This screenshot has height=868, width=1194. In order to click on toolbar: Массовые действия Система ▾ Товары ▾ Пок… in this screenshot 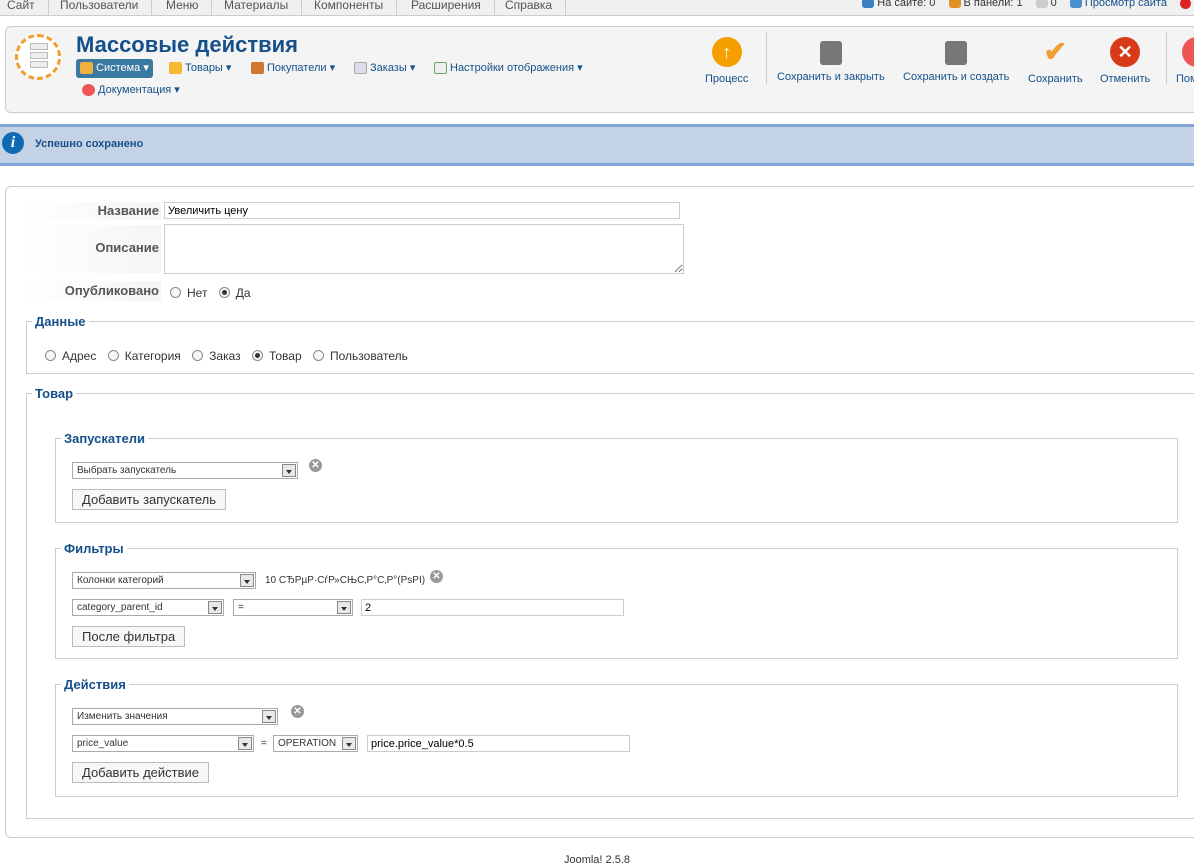, I will do `click(599, 69)`.